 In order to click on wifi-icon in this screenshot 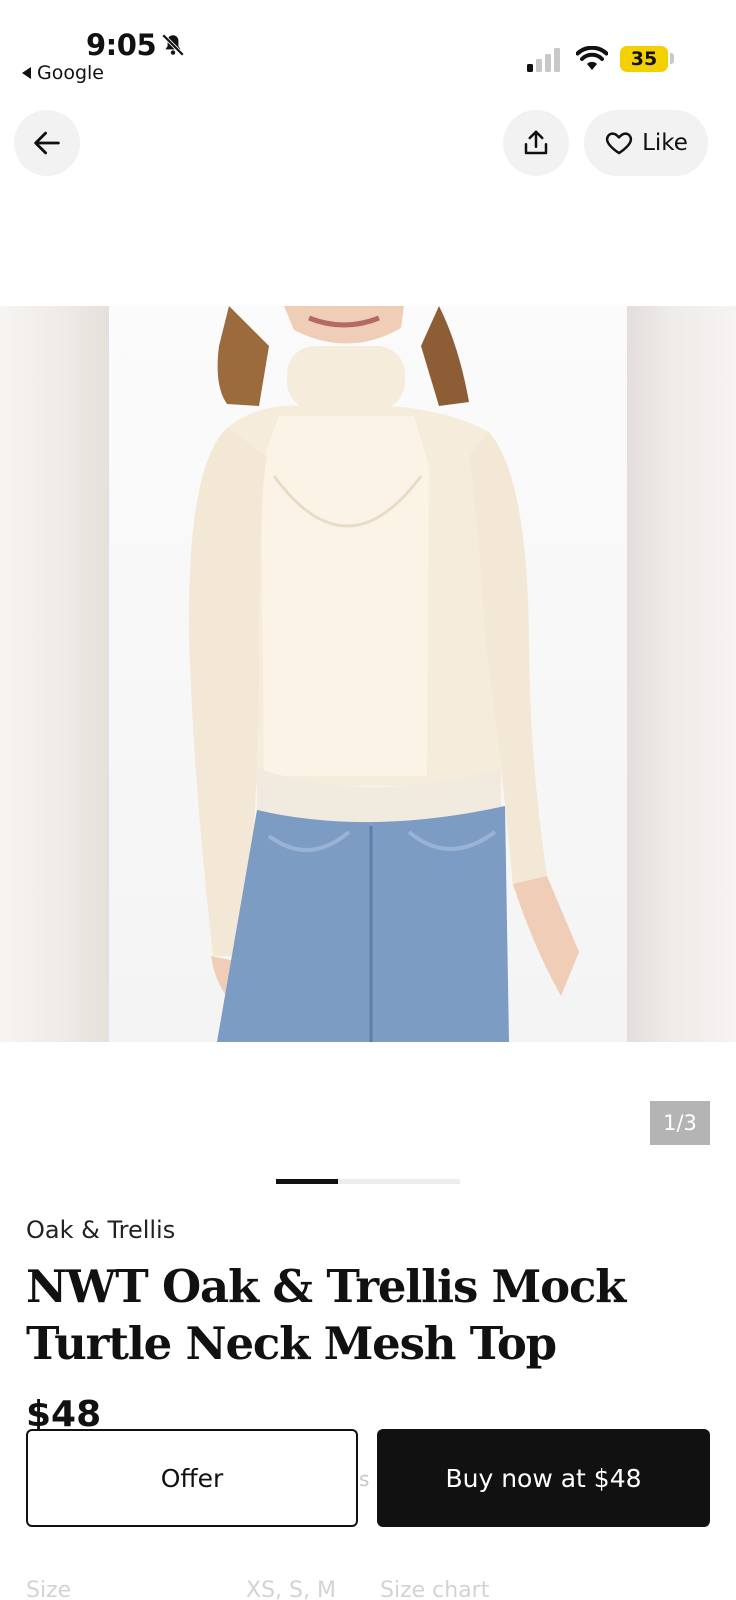, I will do `click(592, 58)`.